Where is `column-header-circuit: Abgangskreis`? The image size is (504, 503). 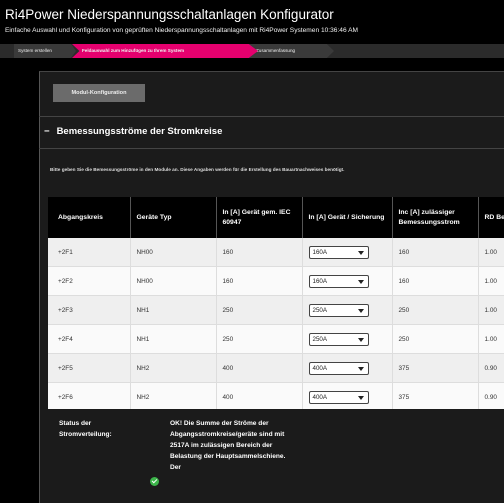 column-header-circuit: Abgangskreis is located at coordinates (89, 217).